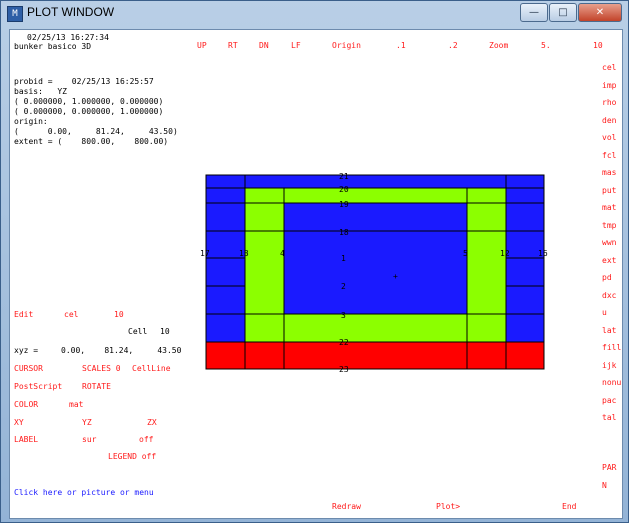  I want to click on minimize-button: —, so click(534, 12).